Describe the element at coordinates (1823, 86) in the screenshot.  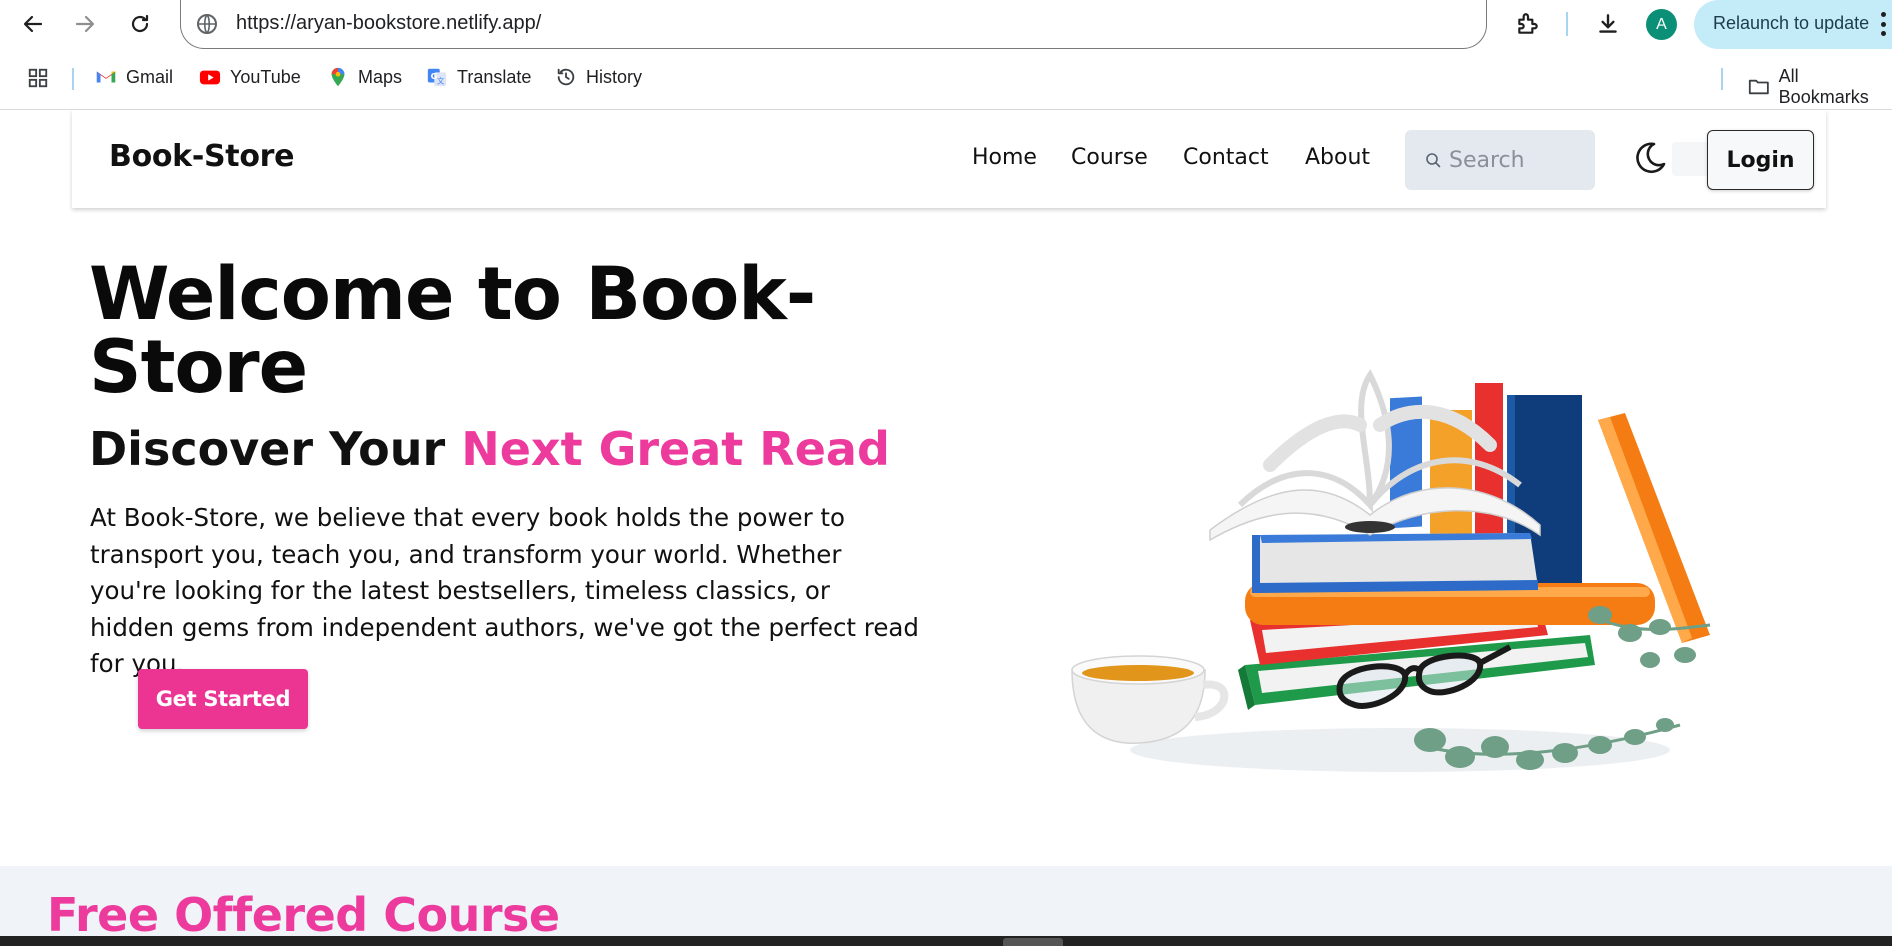
I see `all-bookmarks-label: All Bookmarks` at that location.